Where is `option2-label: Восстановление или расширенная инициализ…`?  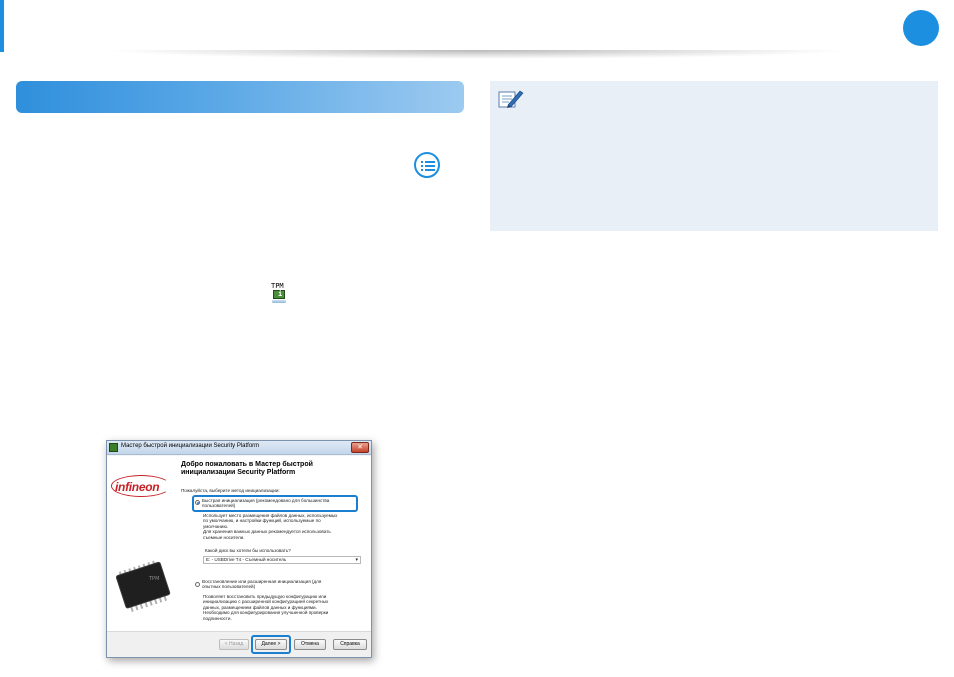 option2-label: Восстановление или расширенная инициализ… is located at coordinates (261, 584).